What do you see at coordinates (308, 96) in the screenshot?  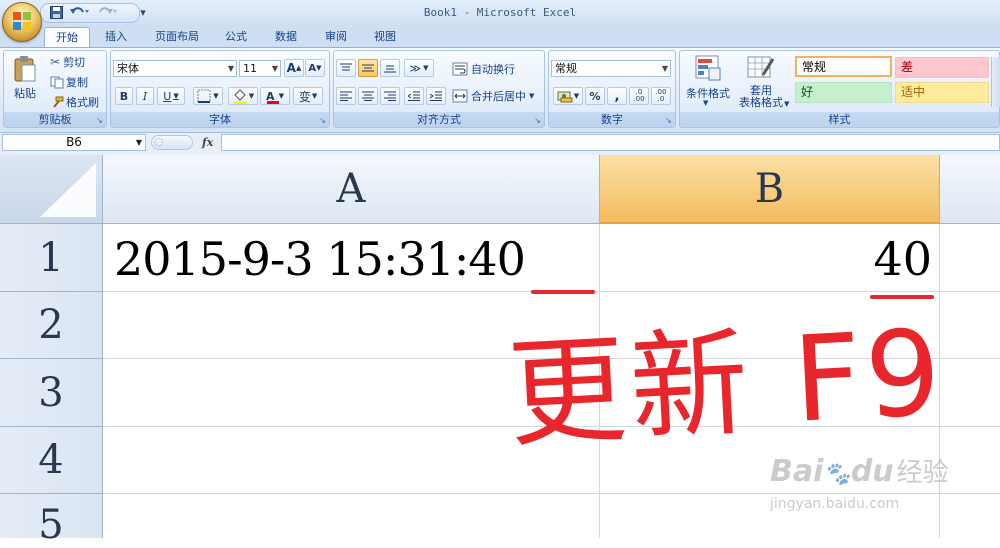 I see `phonetic-button: 变 ▼` at bounding box center [308, 96].